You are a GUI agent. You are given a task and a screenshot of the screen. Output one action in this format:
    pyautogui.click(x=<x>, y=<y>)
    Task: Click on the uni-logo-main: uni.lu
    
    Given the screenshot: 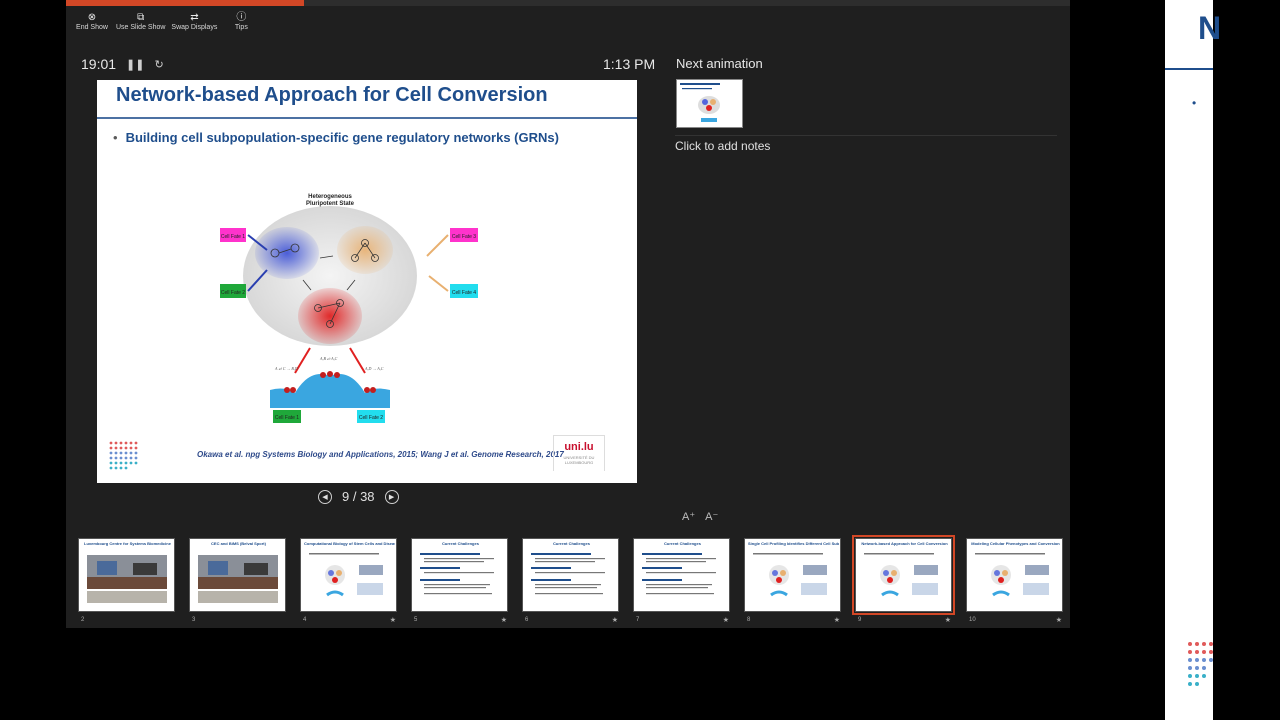 What is the action you would take?
    pyautogui.click(x=579, y=447)
    